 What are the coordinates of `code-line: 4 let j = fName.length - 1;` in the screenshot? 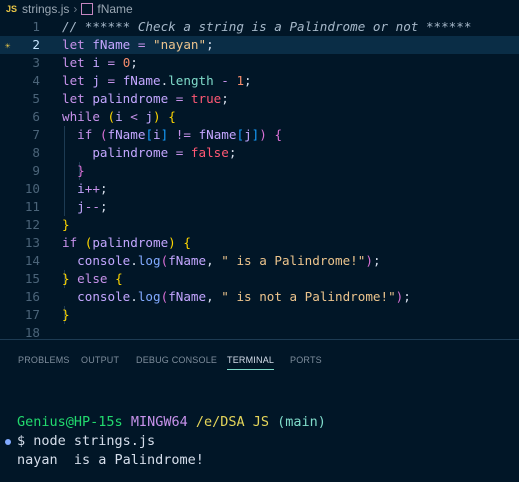 It's located at (259, 81).